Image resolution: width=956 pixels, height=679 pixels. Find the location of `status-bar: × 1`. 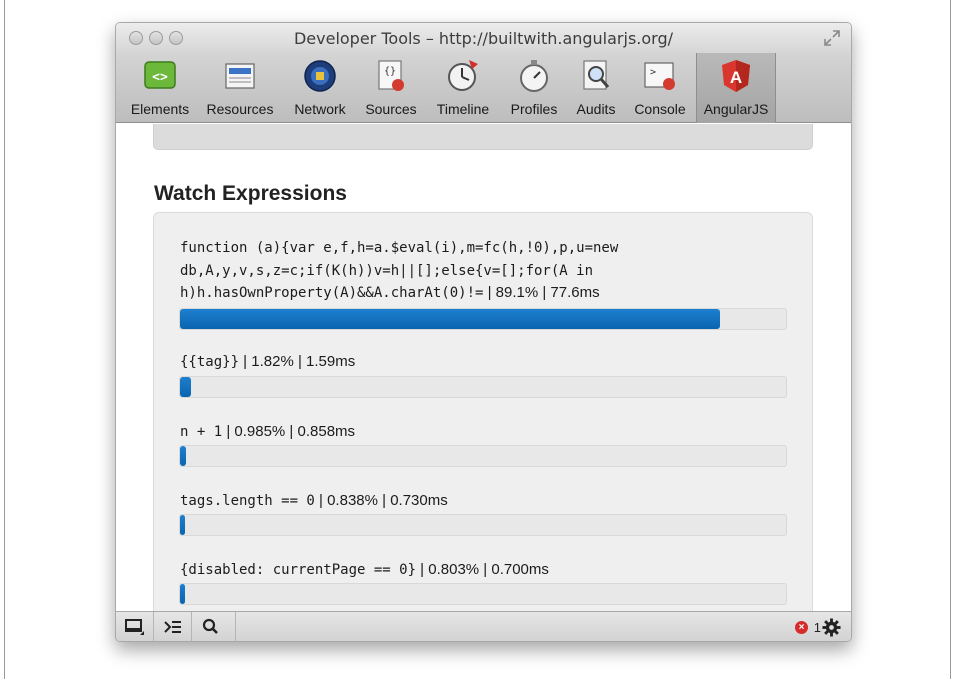

status-bar: × 1 is located at coordinates (483, 626).